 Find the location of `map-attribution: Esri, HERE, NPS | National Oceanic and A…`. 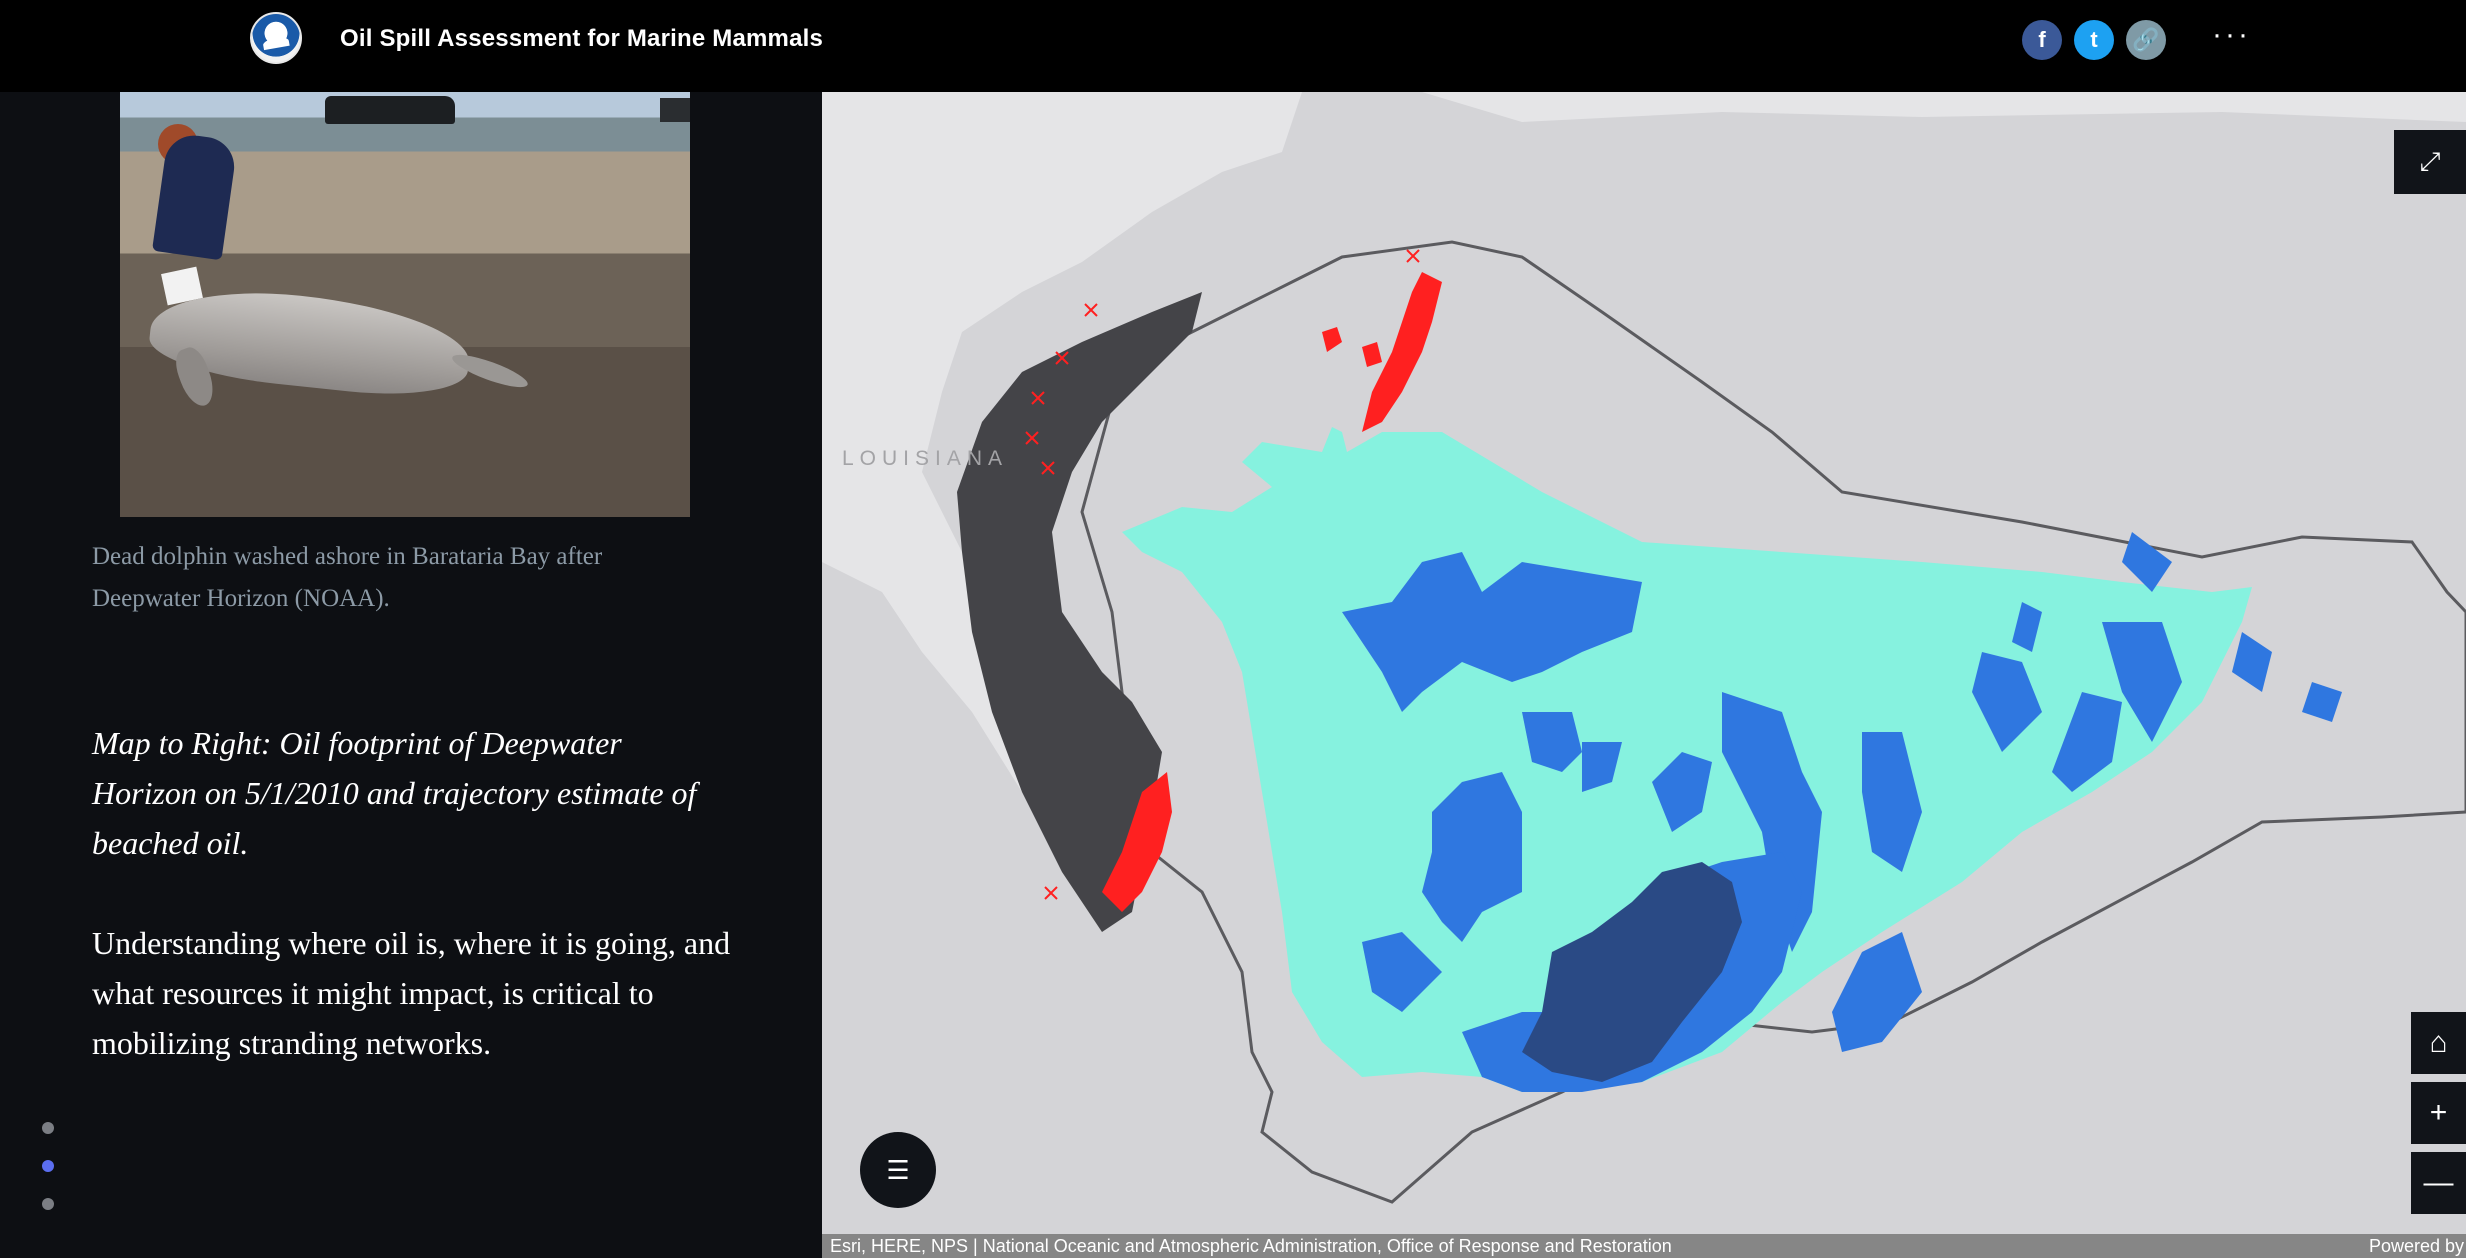

map-attribution: Esri, HERE, NPS | National Oceanic and A… is located at coordinates (1644, 1246).